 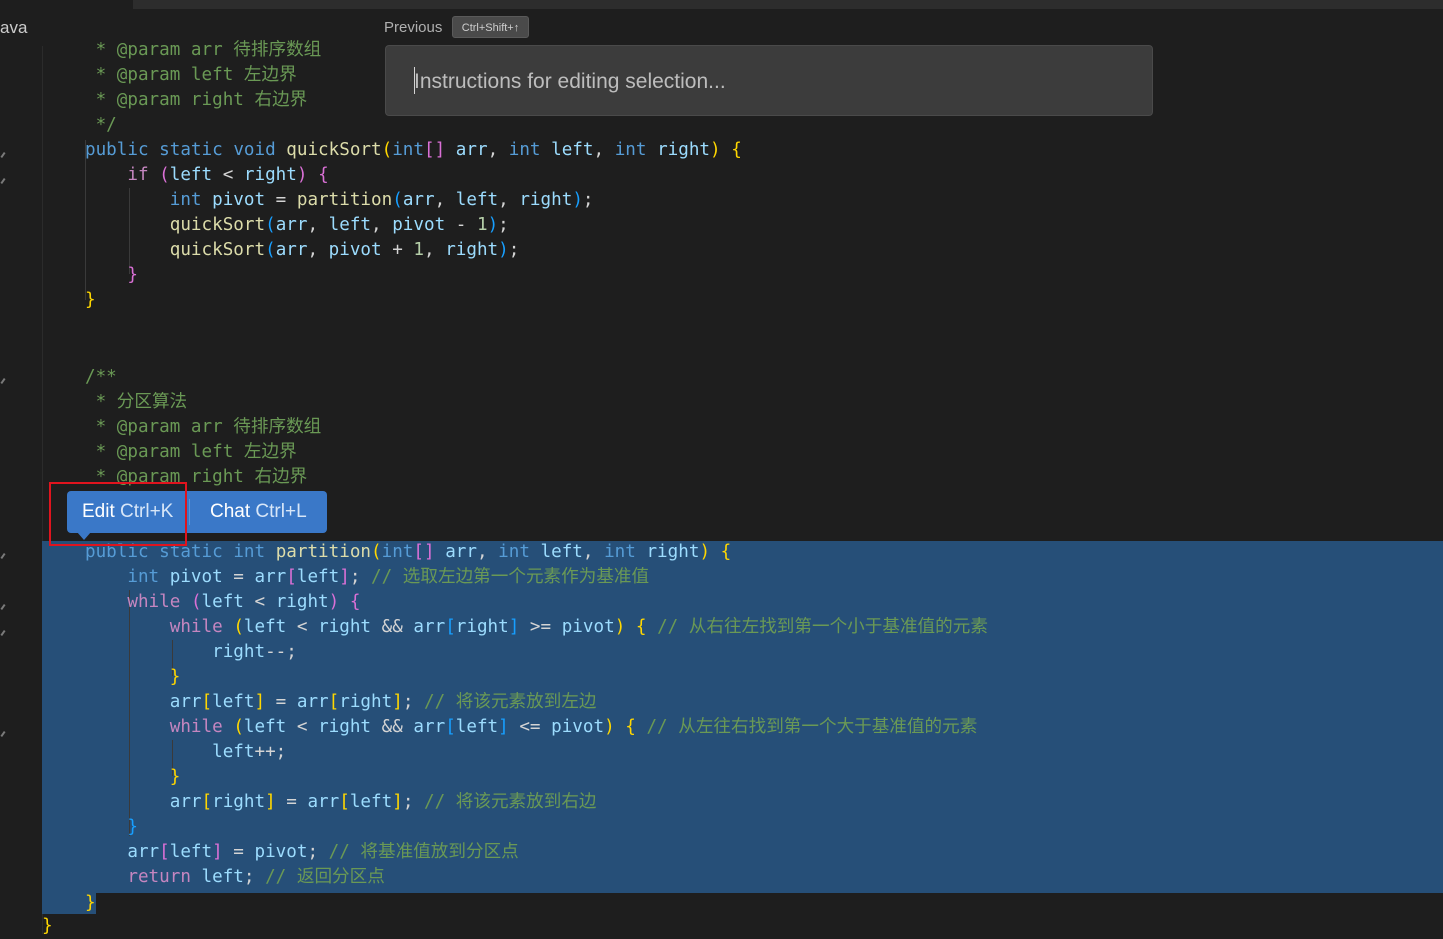 What do you see at coordinates (189, 512) in the screenshot?
I see `popup-divider` at bounding box center [189, 512].